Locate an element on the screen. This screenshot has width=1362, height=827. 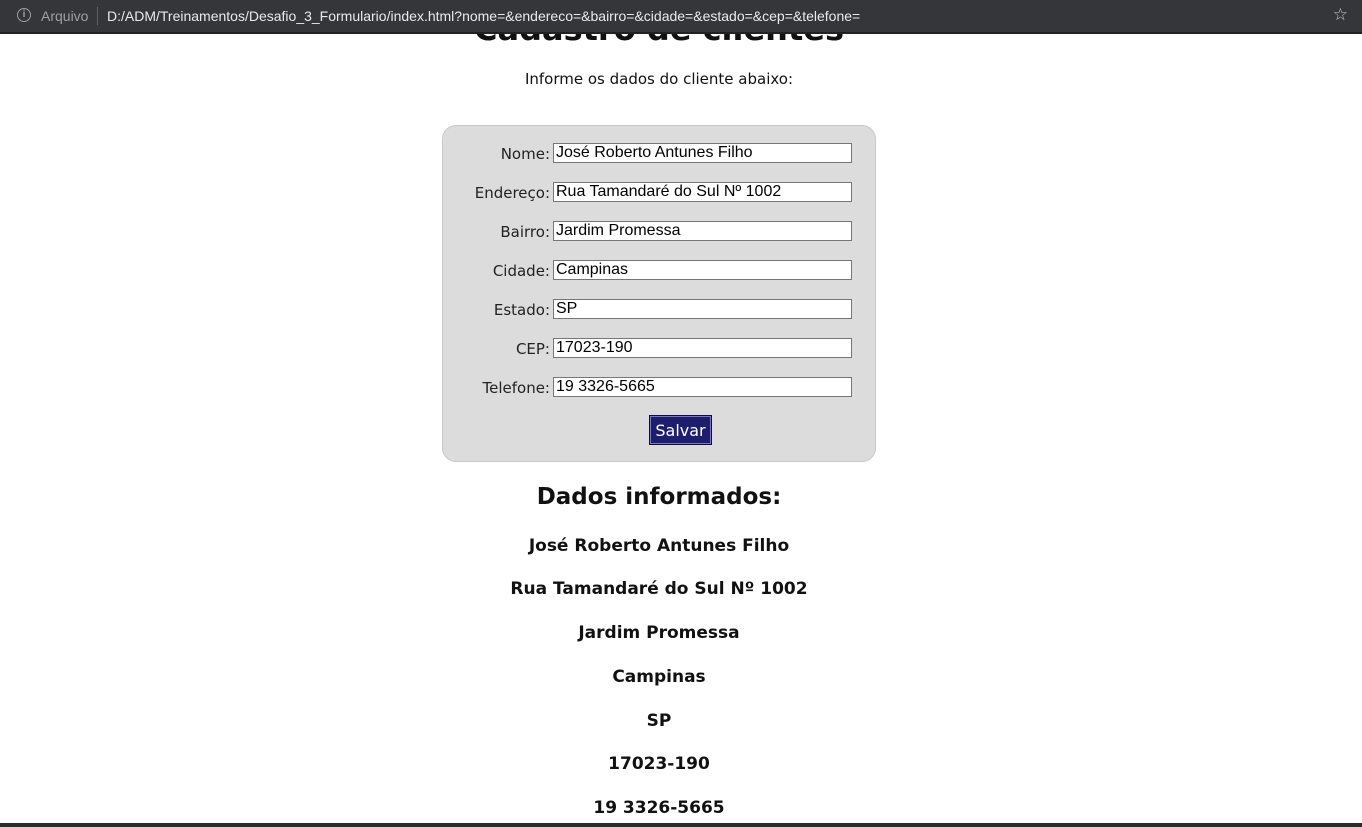
results-heading: Dados informados: is located at coordinates (659, 497).